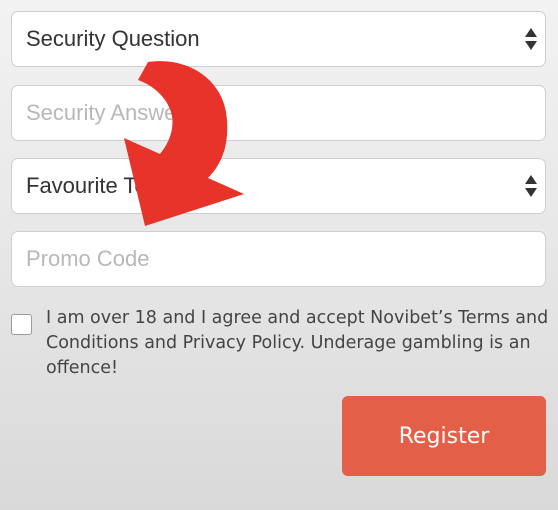 The width and height of the screenshot is (558, 510). What do you see at coordinates (88, 258) in the screenshot?
I see `promo-code-placeholder: Promo Code` at bounding box center [88, 258].